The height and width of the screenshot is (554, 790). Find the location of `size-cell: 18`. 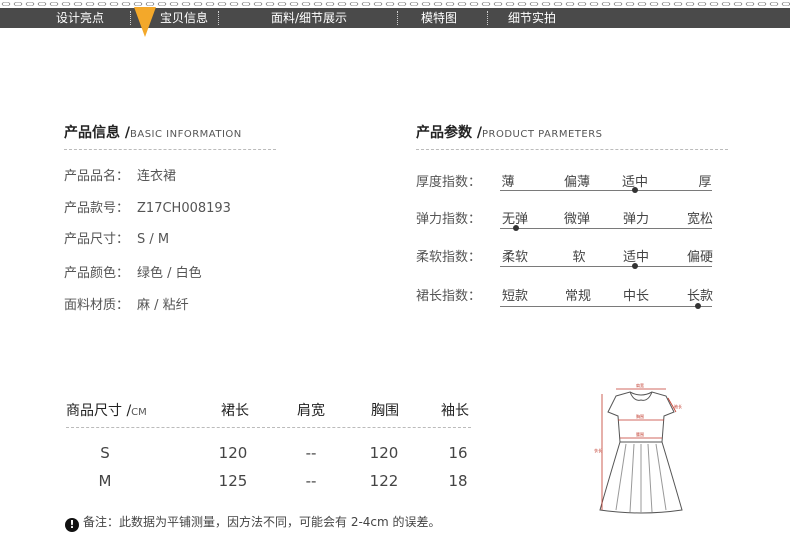

size-cell: 18 is located at coordinates (458, 481).